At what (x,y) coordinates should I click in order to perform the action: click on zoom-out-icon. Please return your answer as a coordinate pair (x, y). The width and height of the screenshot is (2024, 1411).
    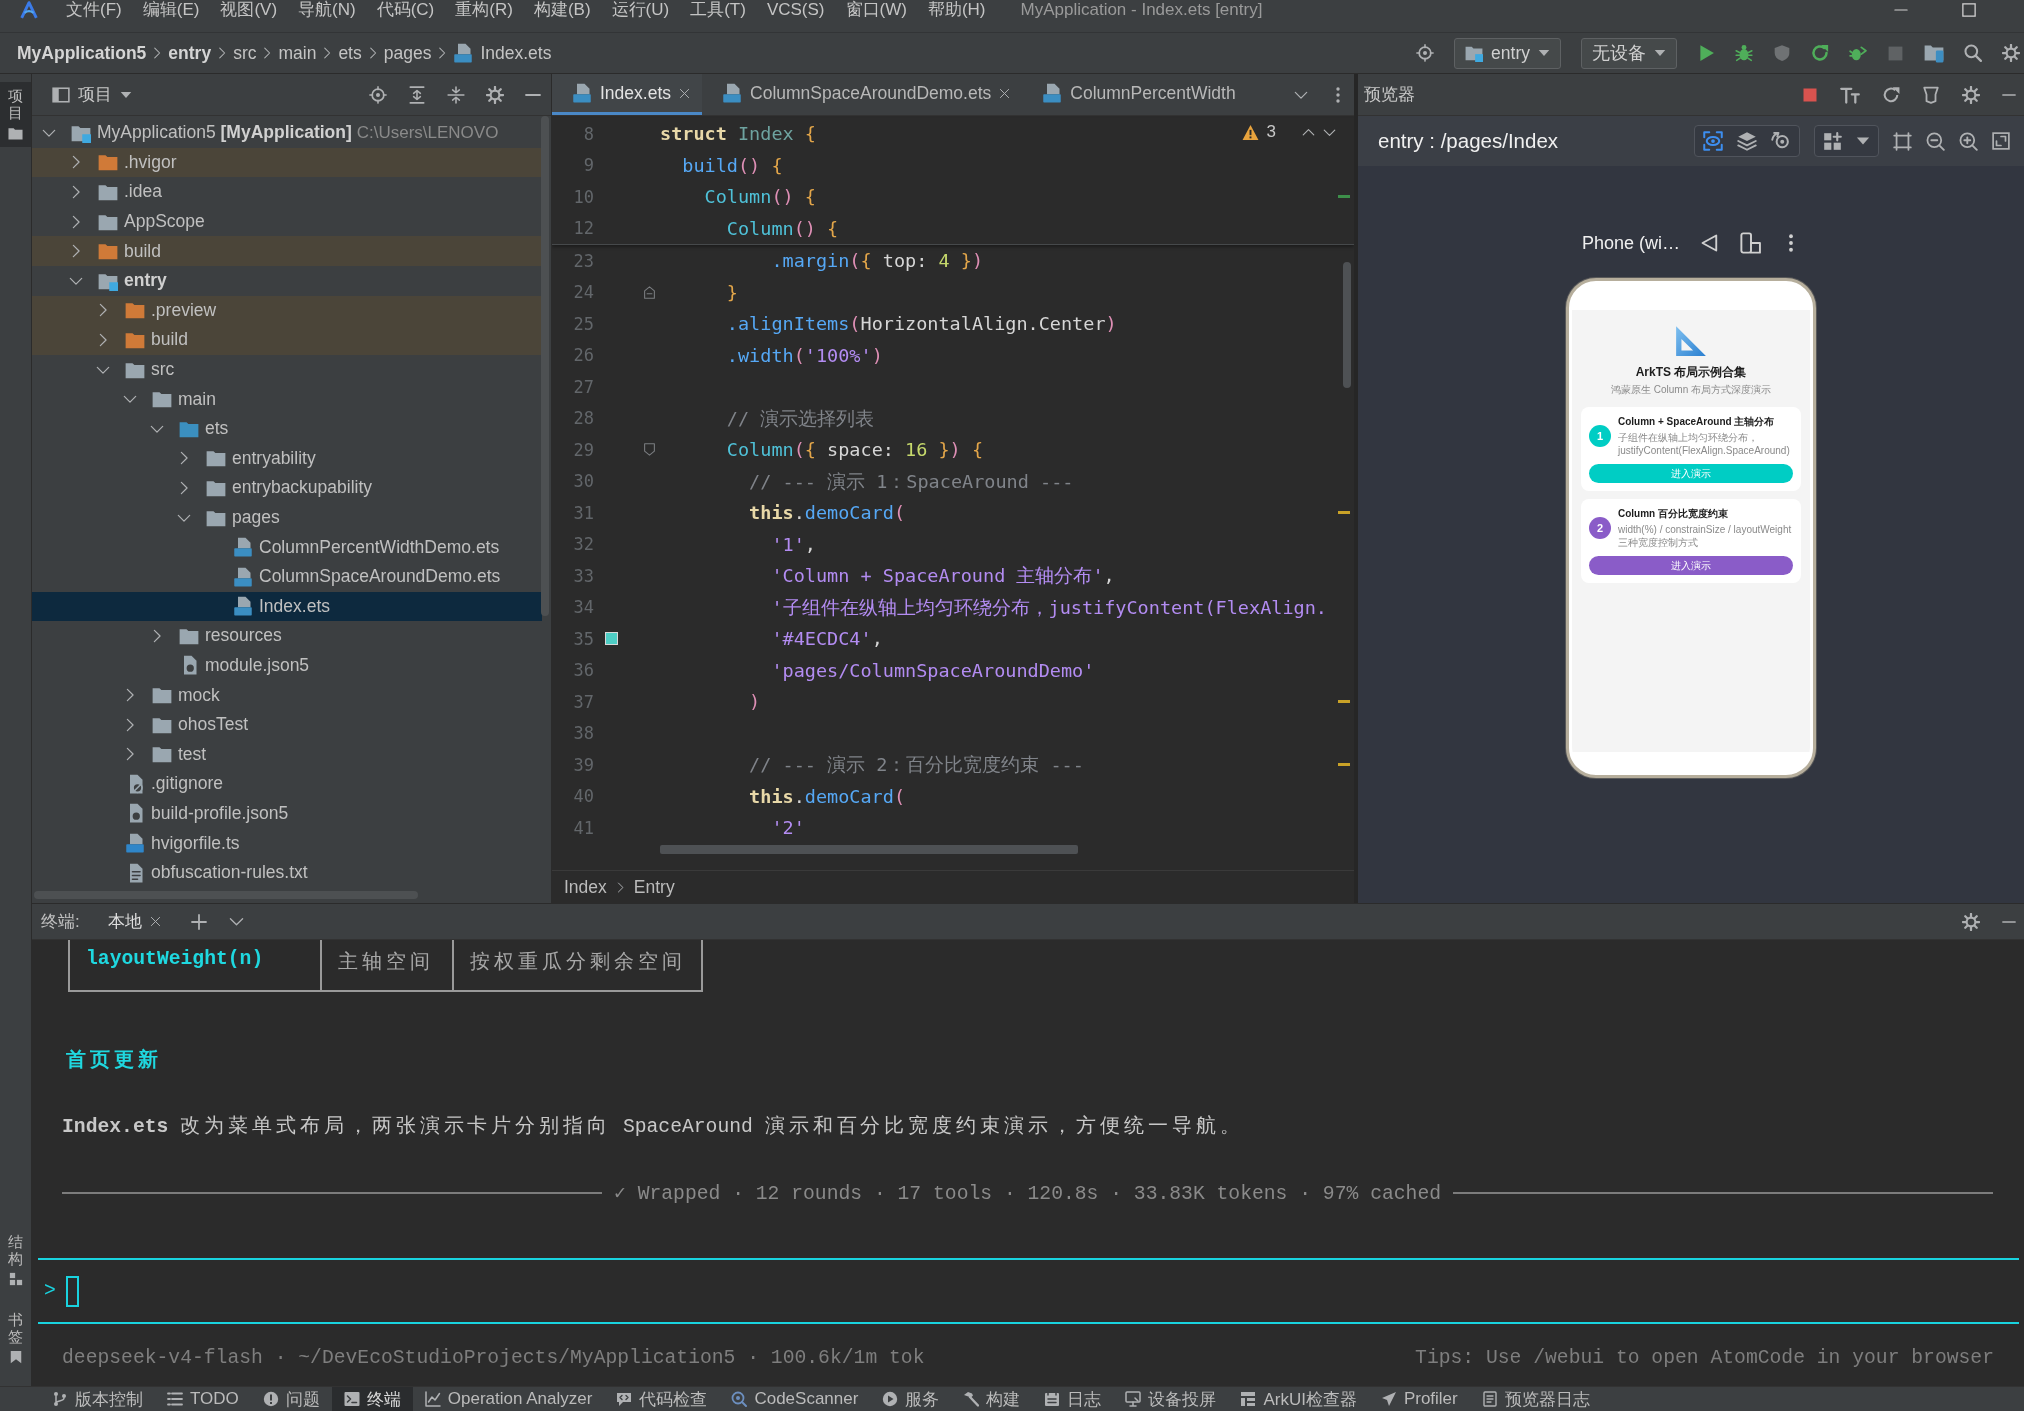
    Looking at the image, I should click on (1935, 141).